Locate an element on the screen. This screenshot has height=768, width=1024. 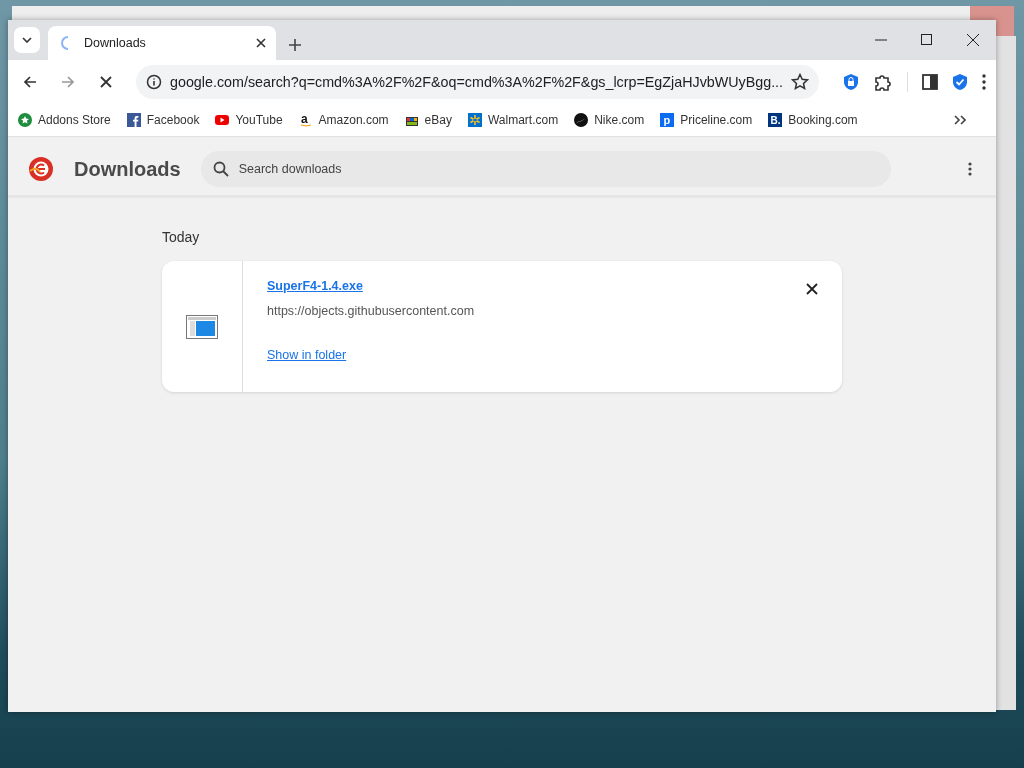
back-arrow-icon is located at coordinates (30, 82).